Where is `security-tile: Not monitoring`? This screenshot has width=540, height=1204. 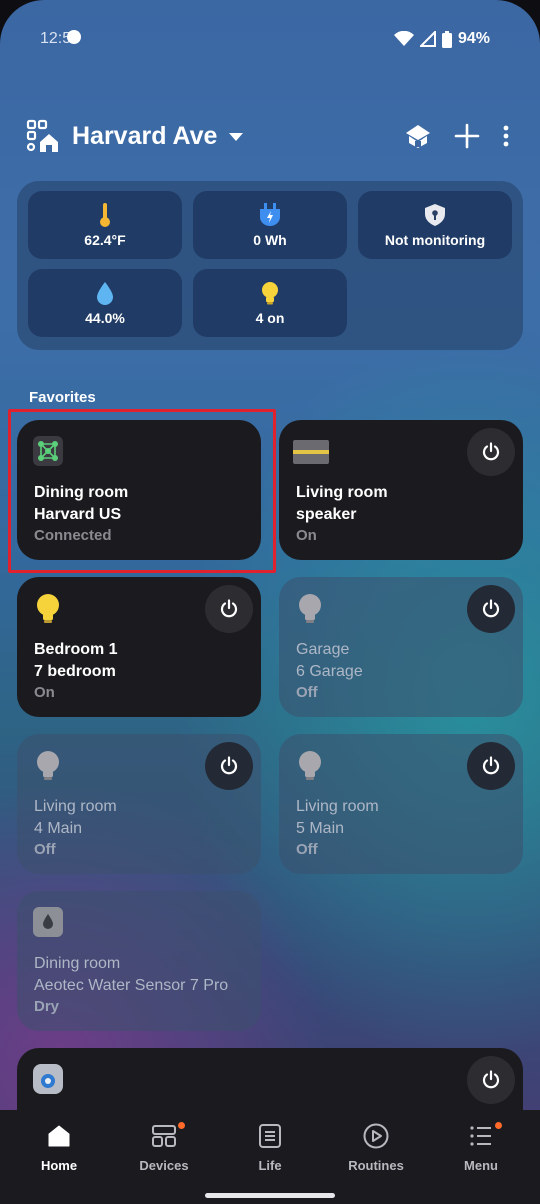
security-tile: Not monitoring is located at coordinates (435, 225).